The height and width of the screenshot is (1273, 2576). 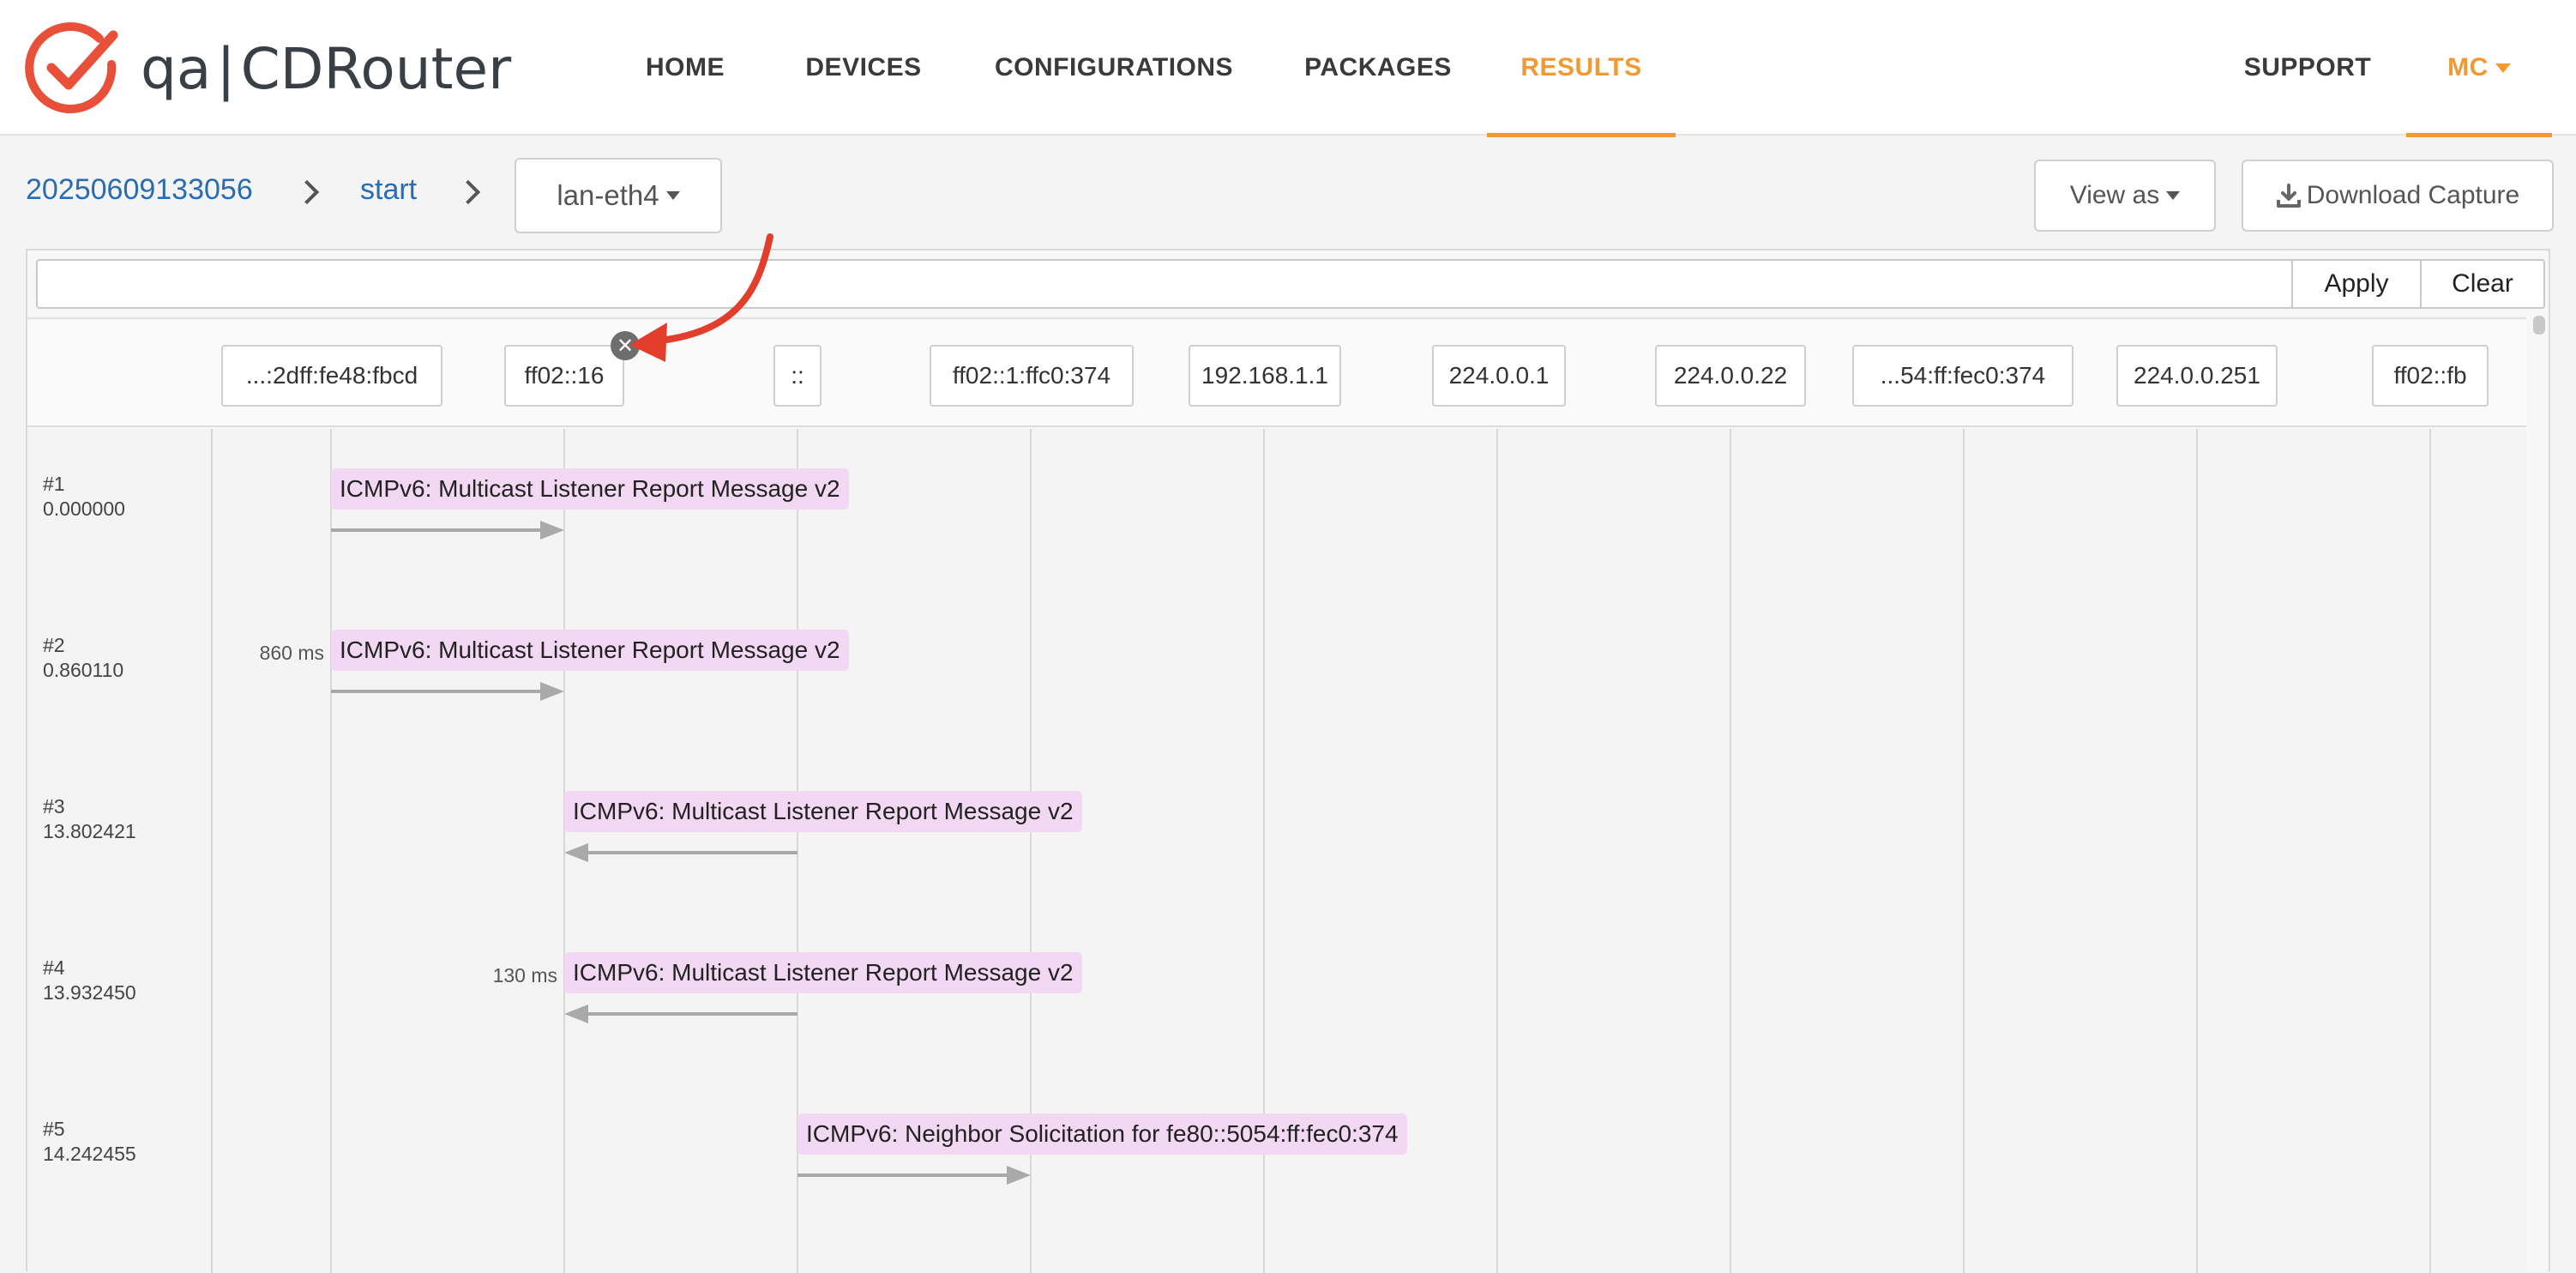 What do you see at coordinates (626, 345) in the screenshot?
I see `remove-host-icon: ✕` at bounding box center [626, 345].